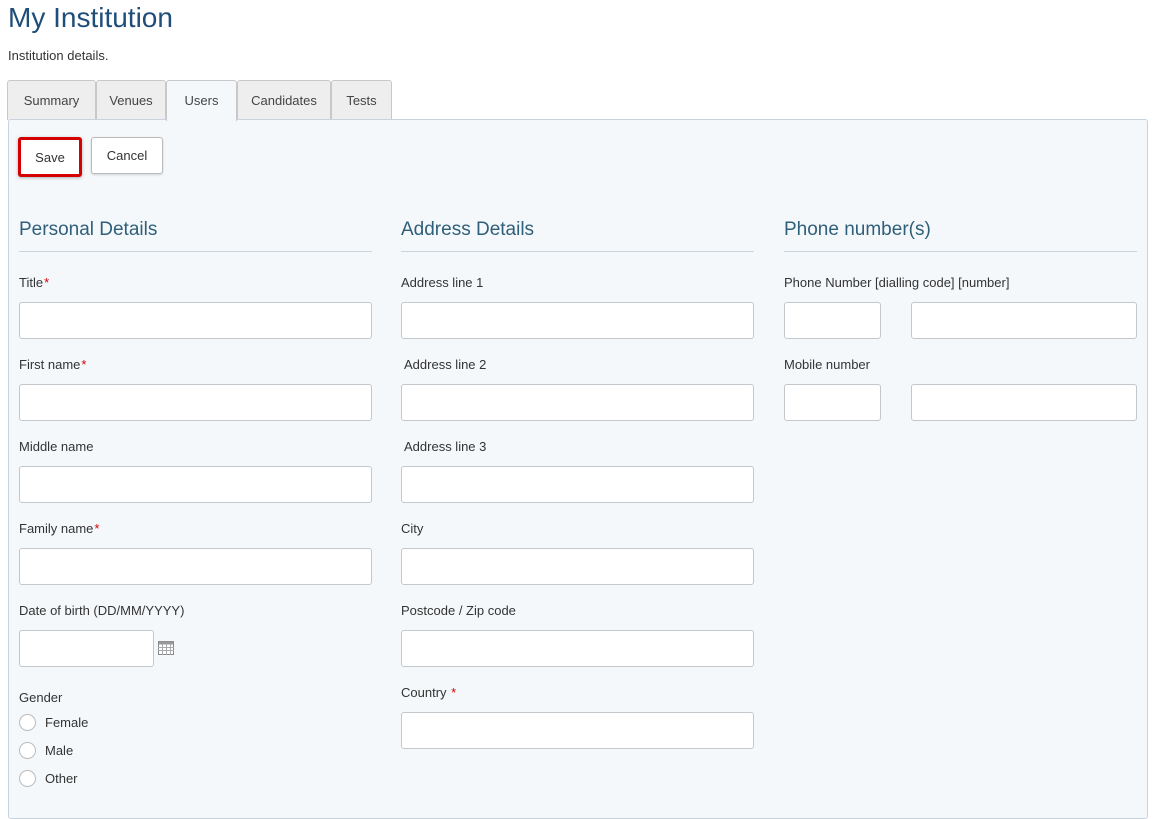  What do you see at coordinates (857, 229) in the screenshot?
I see `phone-numbers-heading: Phone number(s)` at bounding box center [857, 229].